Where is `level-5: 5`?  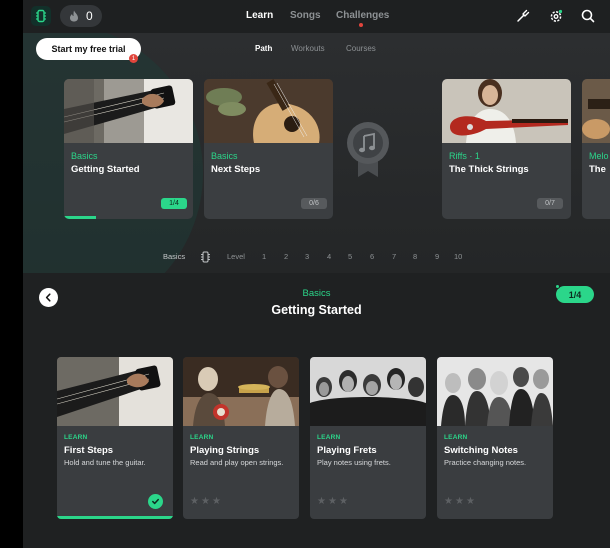 level-5: 5 is located at coordinates (350, 256).